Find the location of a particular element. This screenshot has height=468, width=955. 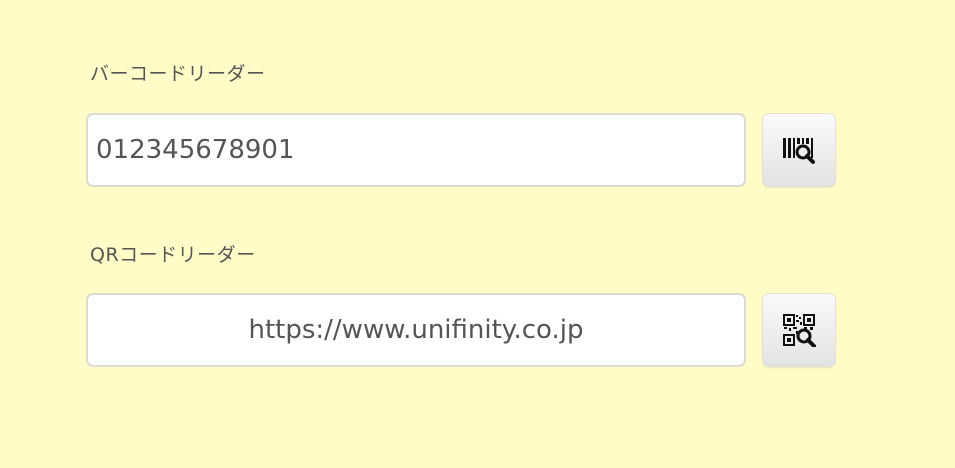

barcode-reader-label: バーコードリーダー is located at coordinates (178, 74).